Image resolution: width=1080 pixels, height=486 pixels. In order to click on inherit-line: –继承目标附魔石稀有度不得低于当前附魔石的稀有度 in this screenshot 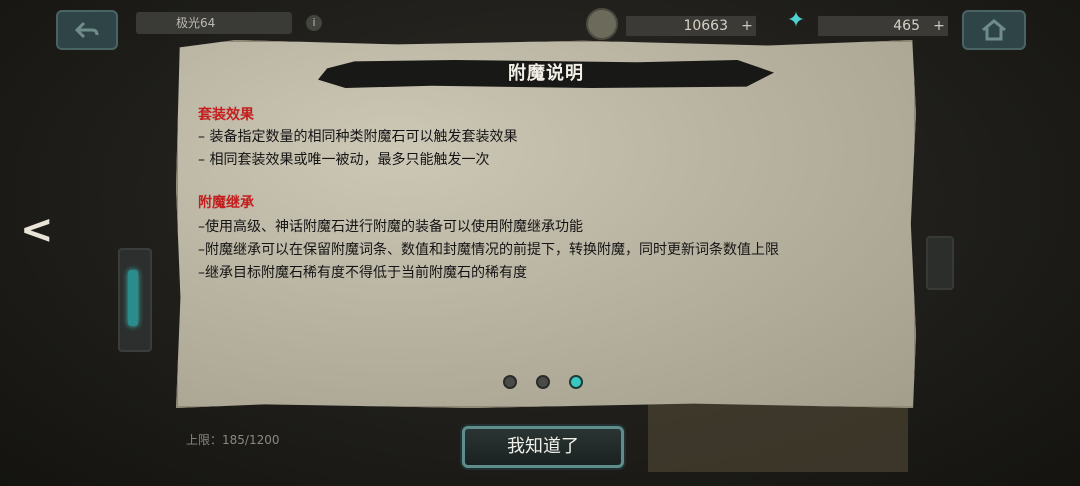, I will do `click(362, 273)`.